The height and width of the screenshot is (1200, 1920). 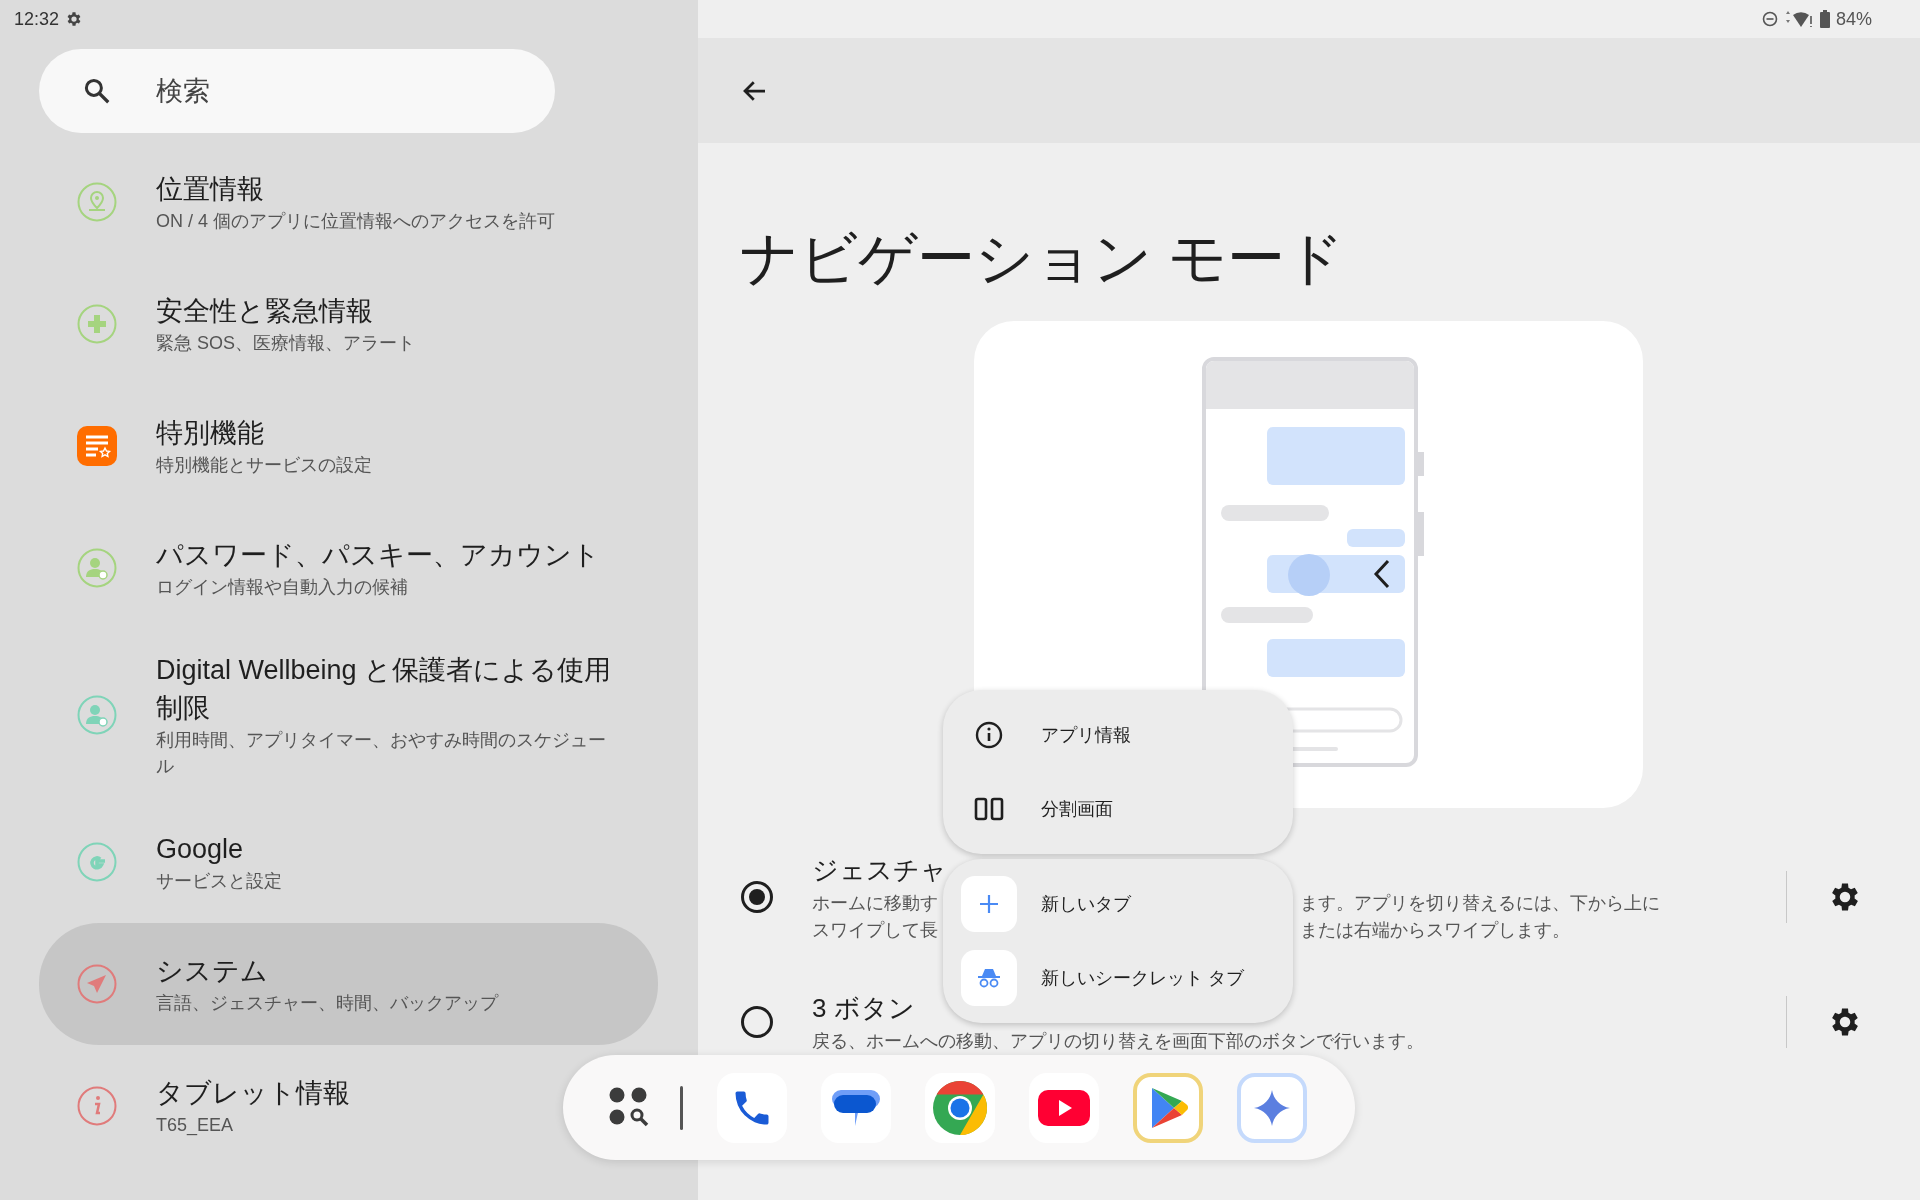 I want to click on video-app-icon, so click(x=1064, y=1107).